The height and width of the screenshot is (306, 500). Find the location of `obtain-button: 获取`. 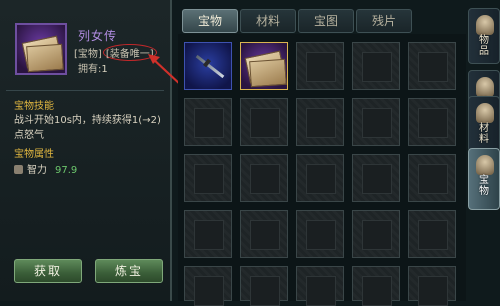

obtain-button: 获取 is located at coordinates (48, 271).